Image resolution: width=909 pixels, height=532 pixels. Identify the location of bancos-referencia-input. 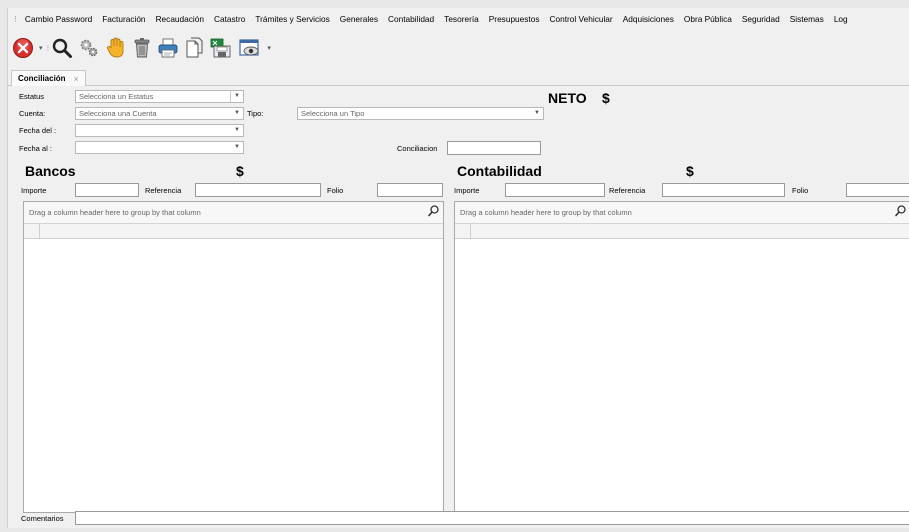
(258, 190).